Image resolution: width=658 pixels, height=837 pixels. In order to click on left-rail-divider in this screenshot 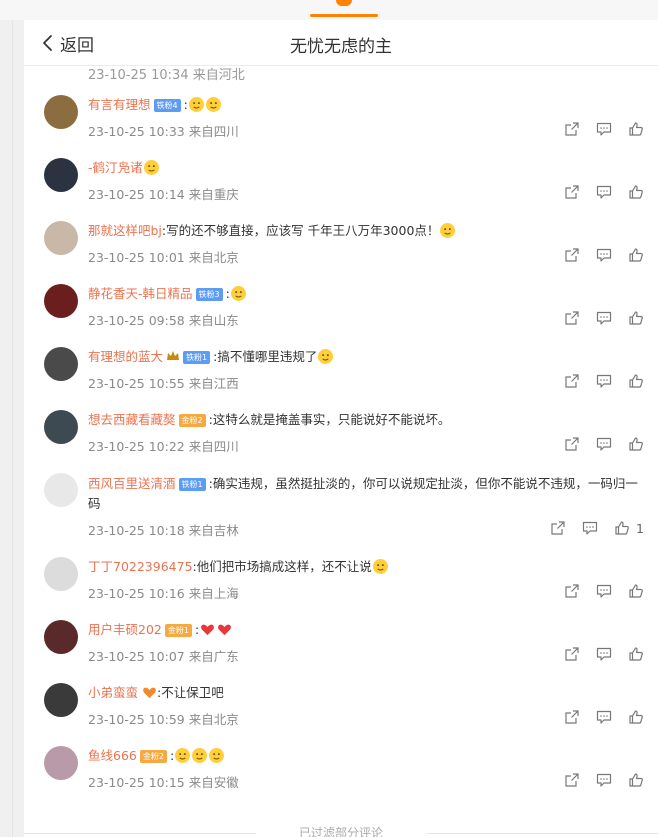, I will do `click(12, 428)`.